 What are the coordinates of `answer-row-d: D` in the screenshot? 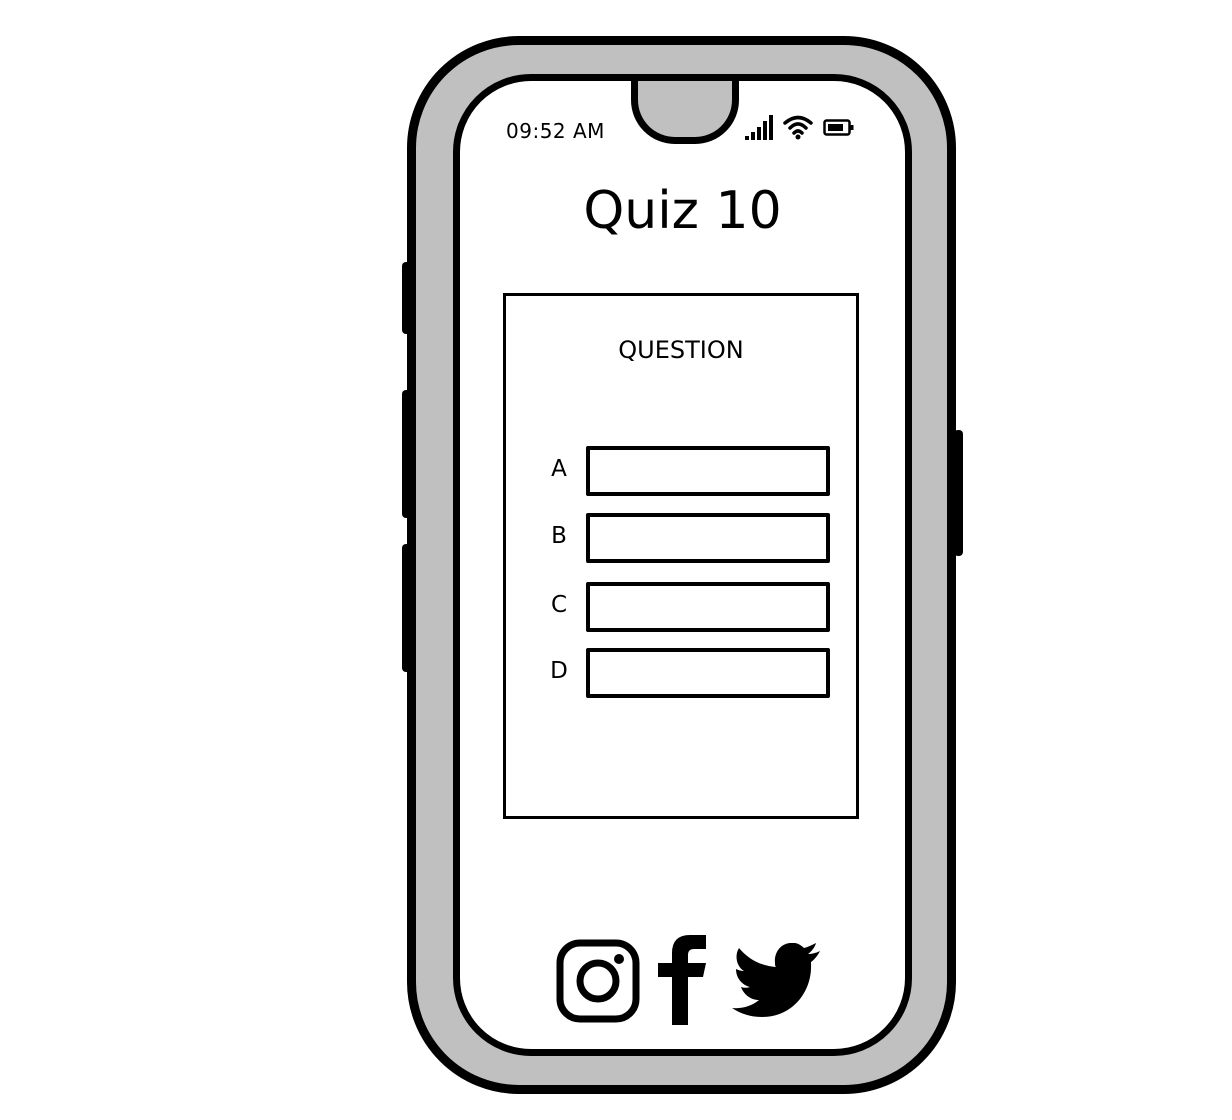 It's located at (691, 674).